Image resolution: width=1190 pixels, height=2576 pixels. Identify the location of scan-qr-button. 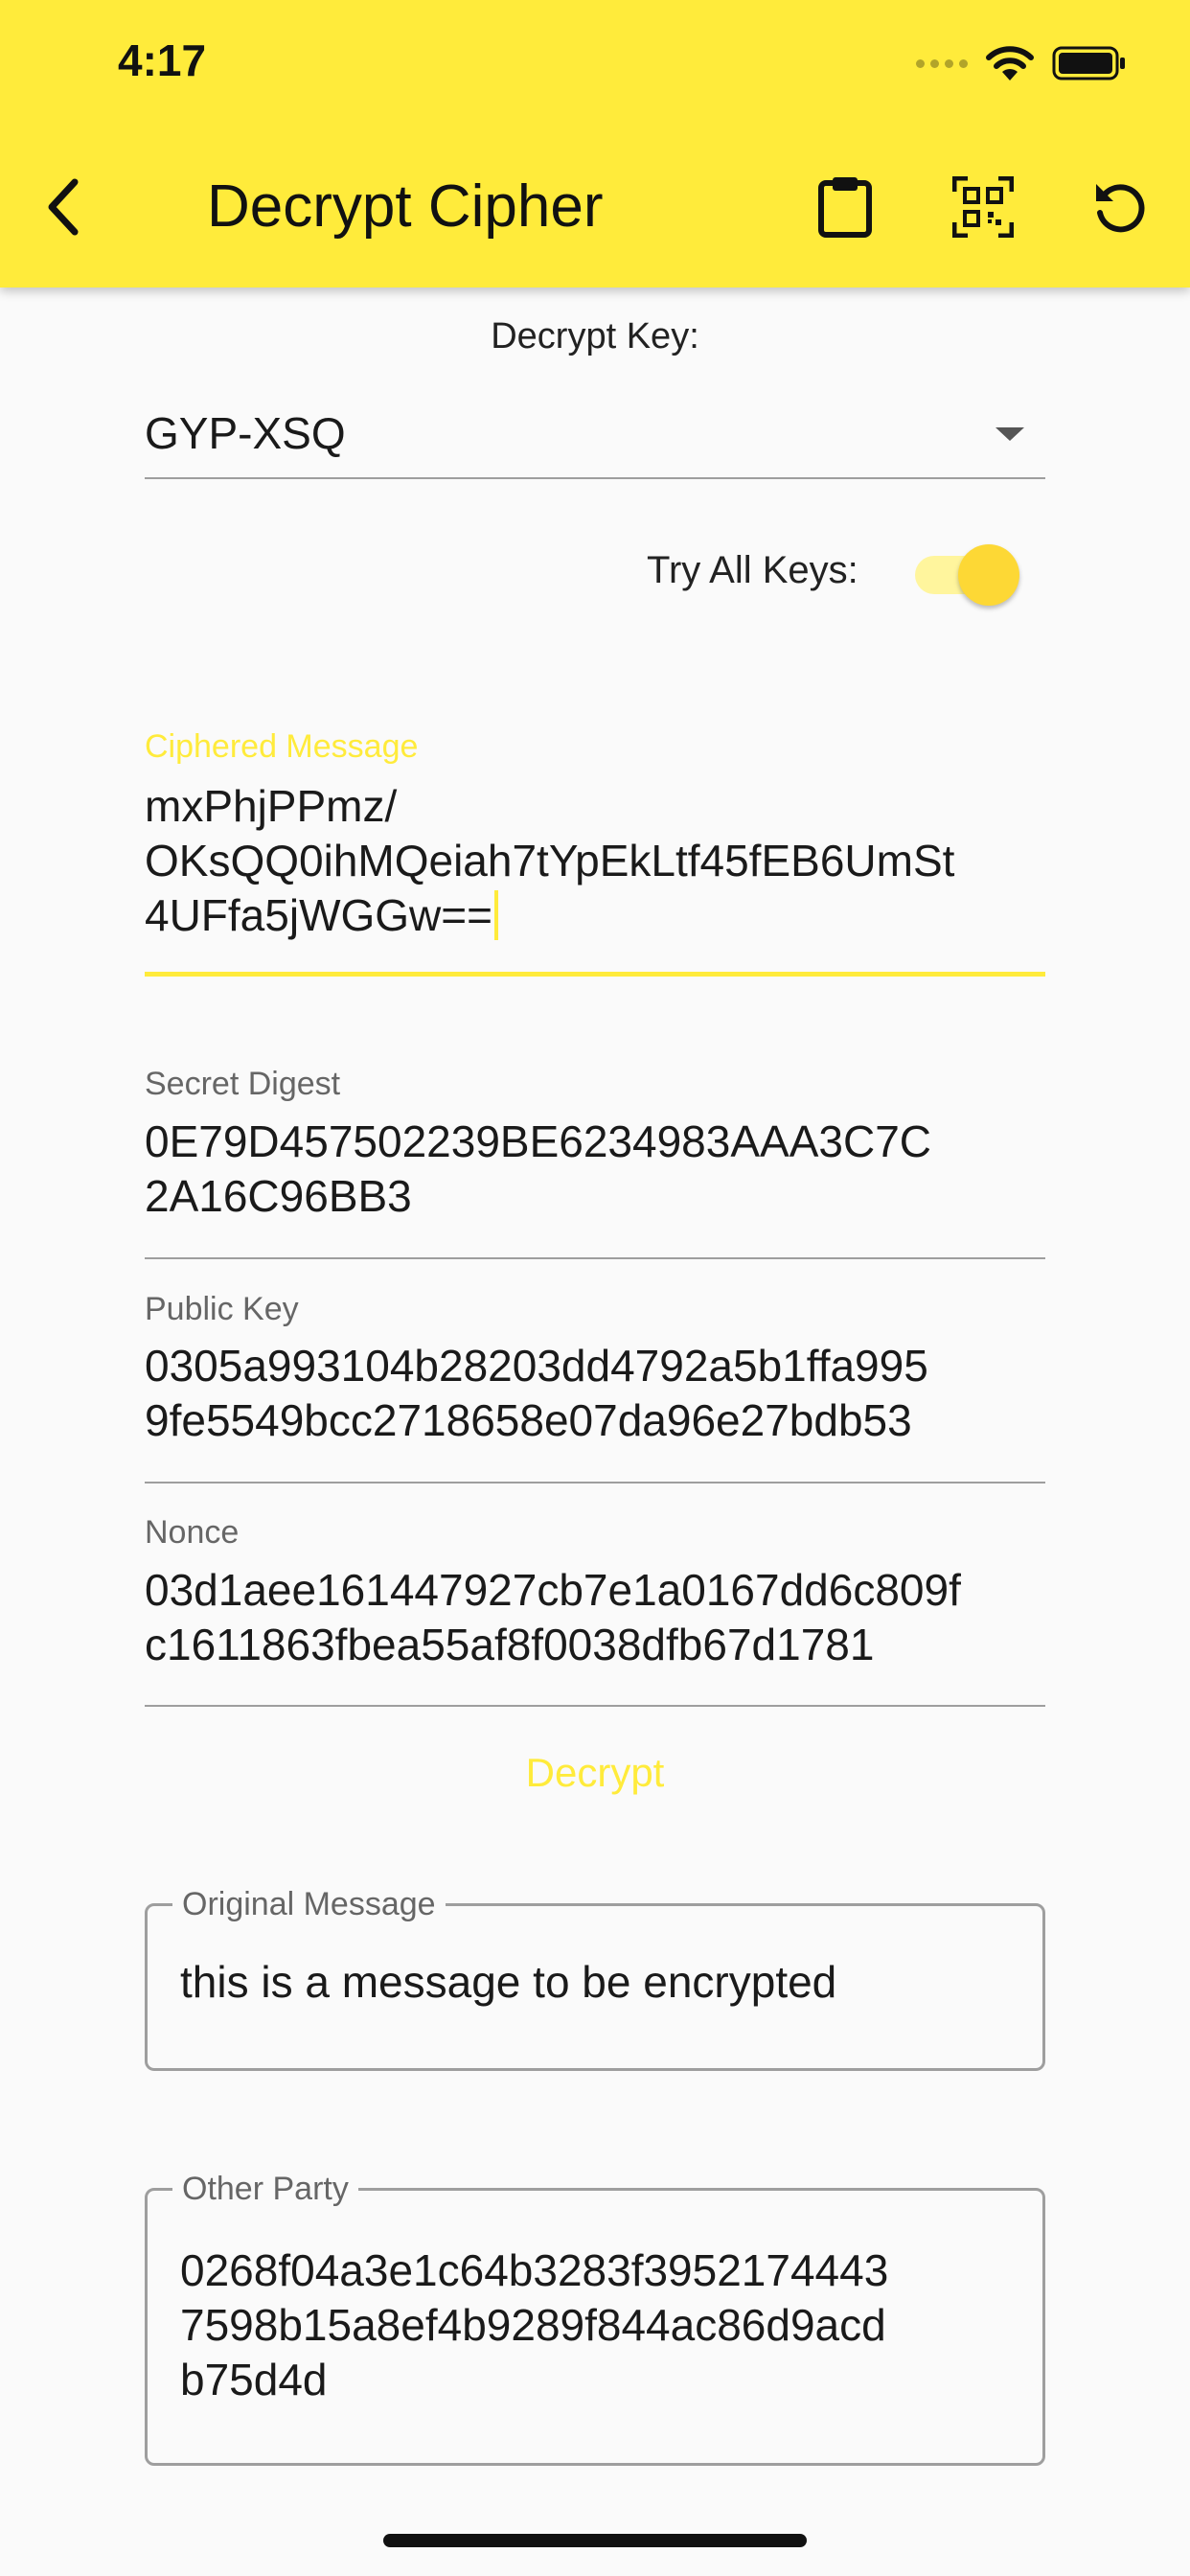
(984, 207).